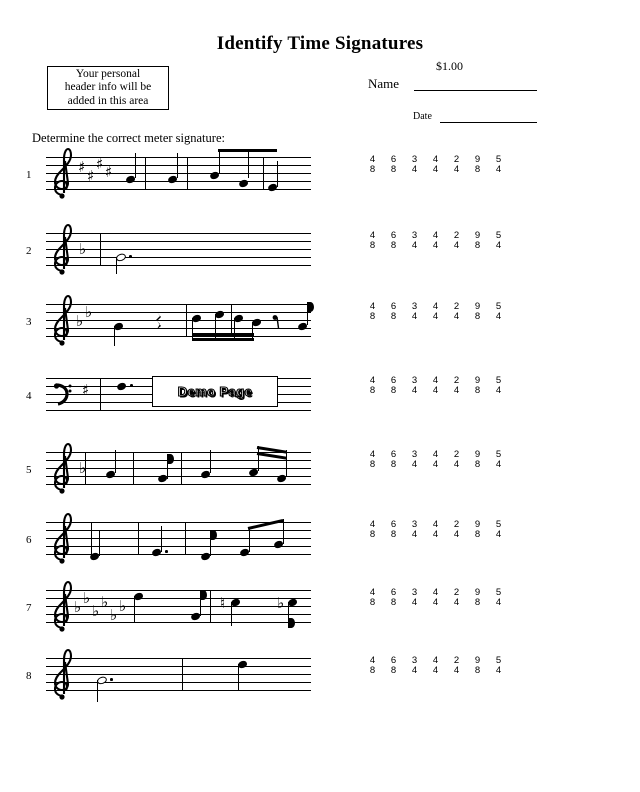 The height and width of the screenshot is (792, 640). Describe the element at coordinates (108, 73) in the screenshot. I see `header-box-line-1: Your personal` at that location.